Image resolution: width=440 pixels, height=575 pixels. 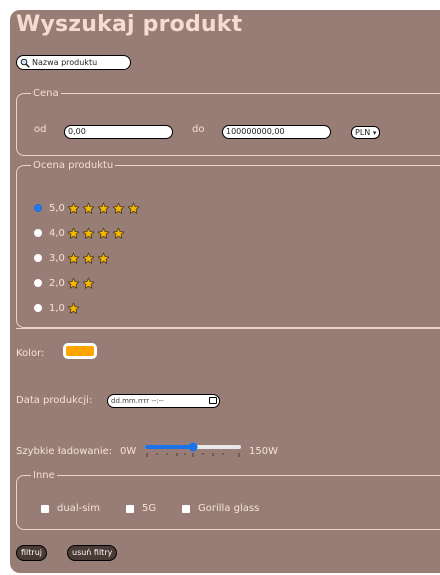 I want to click on rating-option: 1,0, so click(x=58, y=308).